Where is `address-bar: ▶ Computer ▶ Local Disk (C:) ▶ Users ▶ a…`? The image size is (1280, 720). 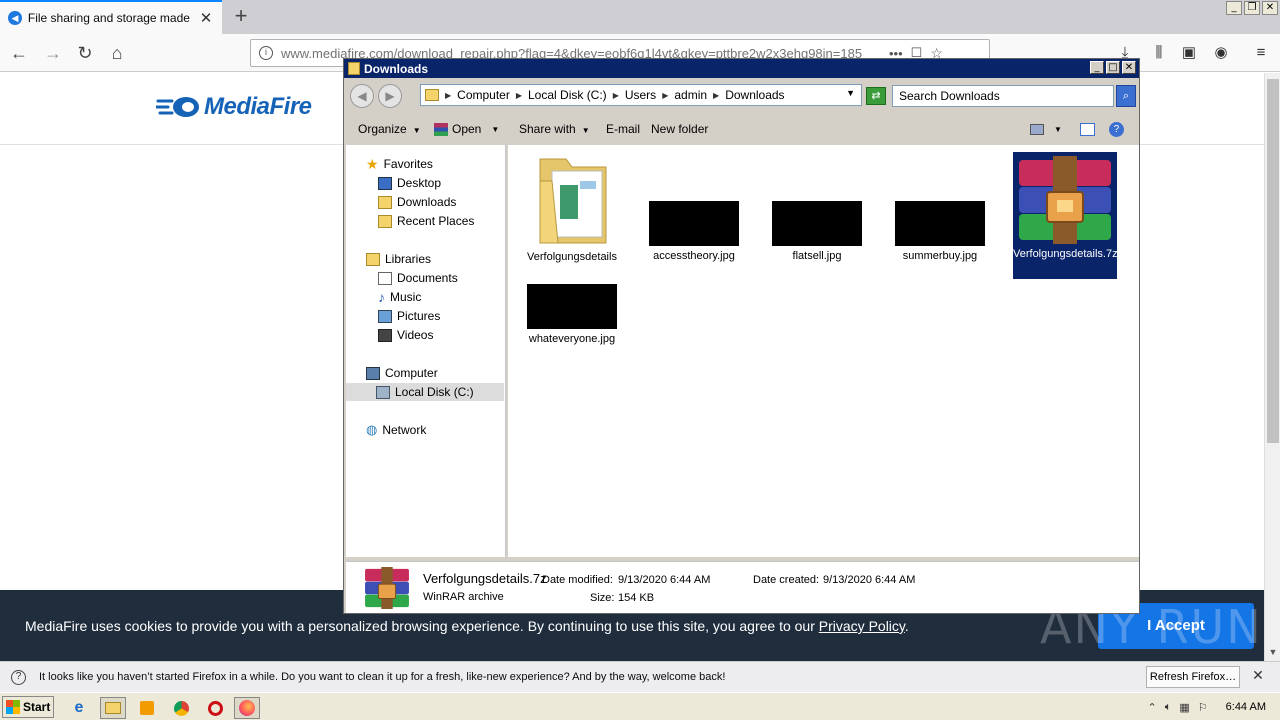 address-bar: ▶ Computer ▶ Local Disk (C:) ▶ Users ▶ a… is located at coordinates (641, 95).